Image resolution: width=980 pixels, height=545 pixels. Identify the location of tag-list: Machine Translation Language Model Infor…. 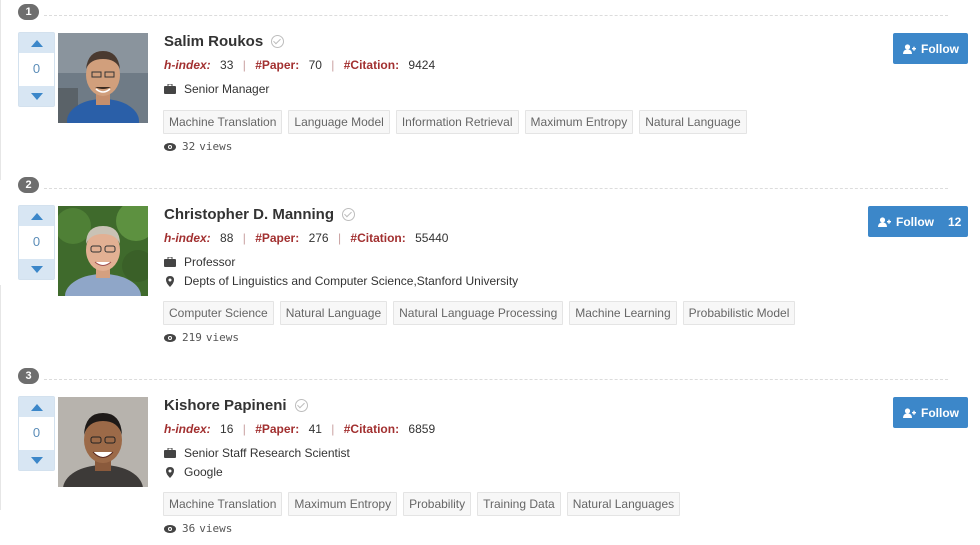
(458, 122).